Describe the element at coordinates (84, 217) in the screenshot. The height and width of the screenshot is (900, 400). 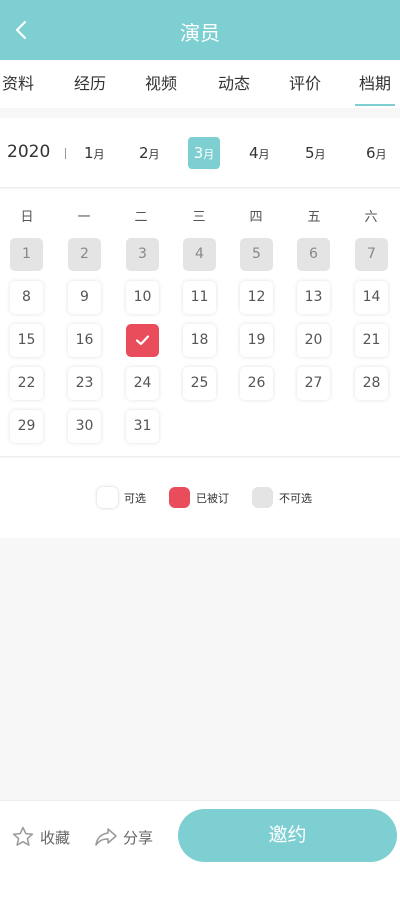
I see `weekday-mon: 一` at that location.